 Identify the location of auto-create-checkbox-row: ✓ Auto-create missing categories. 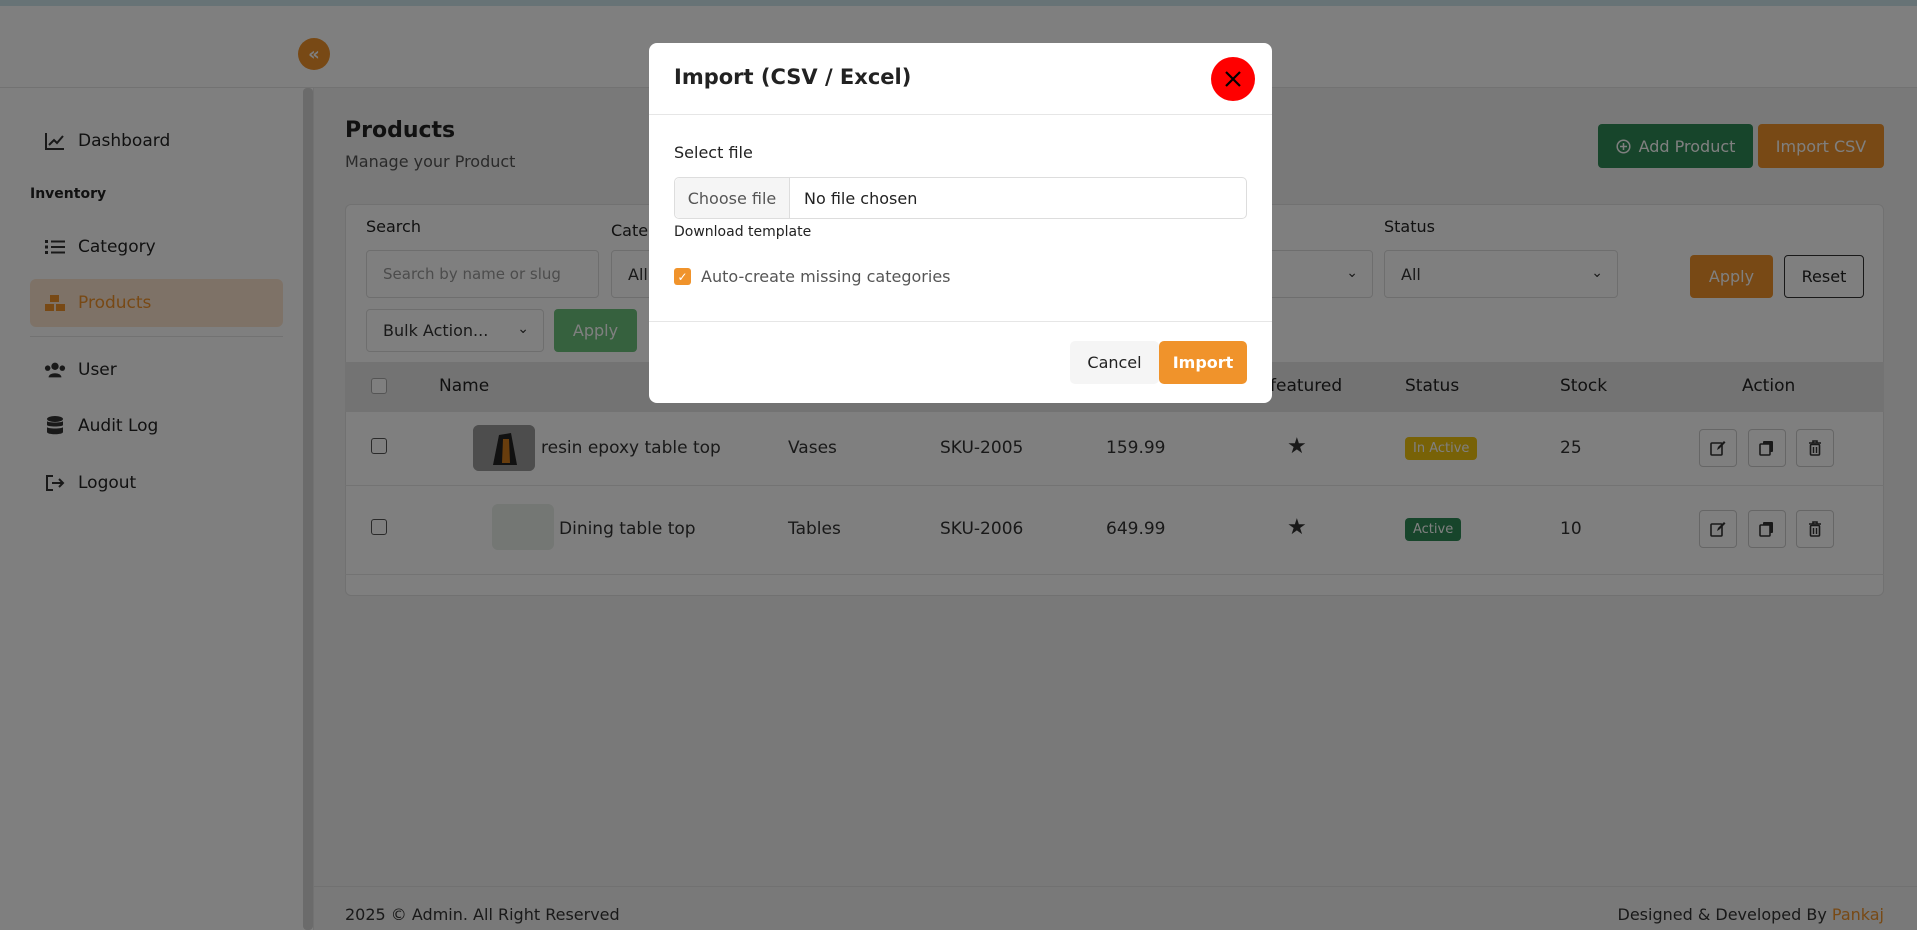
(812, 276).